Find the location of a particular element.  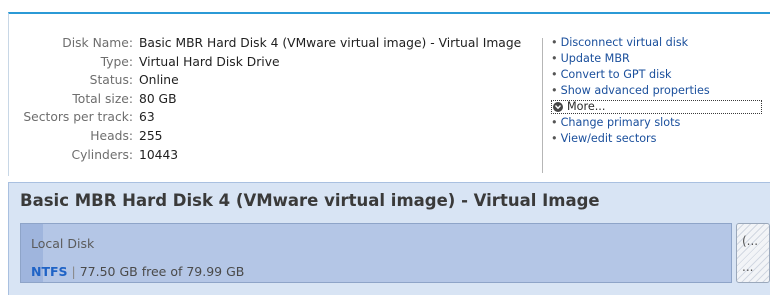

property-type: Type: Virtual Hard Disk Drive is located at coordinates (265, 62).